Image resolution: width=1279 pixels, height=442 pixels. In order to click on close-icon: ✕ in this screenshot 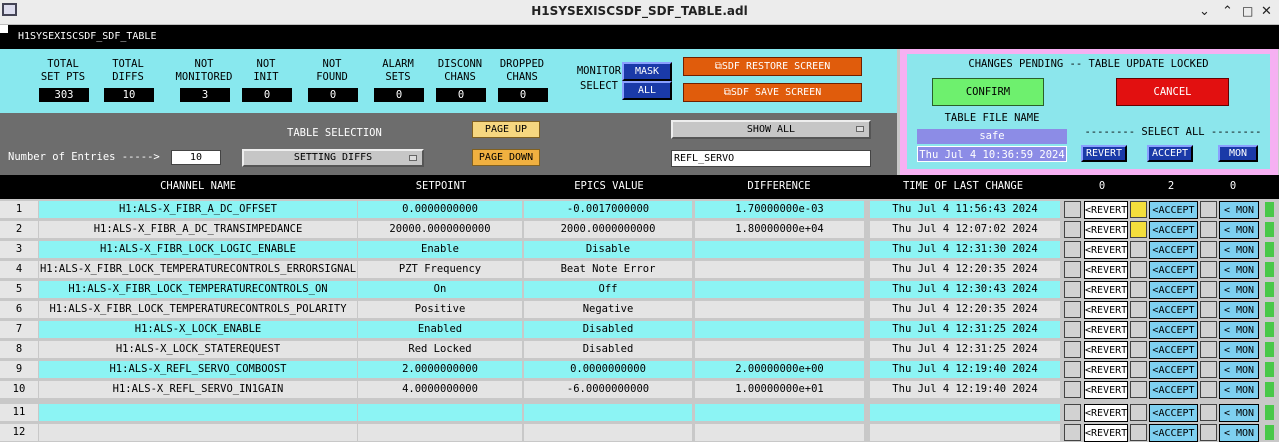, I will do `click(1266, 11)`.